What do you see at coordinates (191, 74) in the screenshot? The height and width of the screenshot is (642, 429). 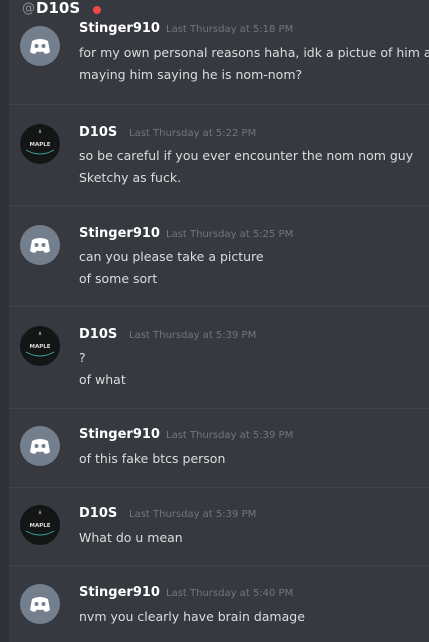 I see `message-text: maying him saying he is nom-nom?` at bounding box center [191, 74].